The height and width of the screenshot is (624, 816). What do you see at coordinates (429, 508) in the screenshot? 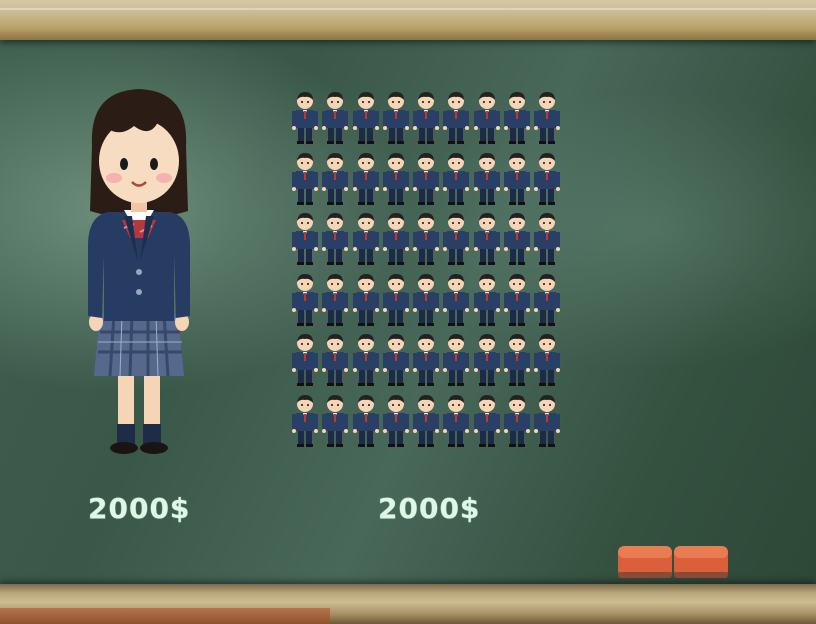
I see `right-price-caption: 2000$` at bounding box center [429, 508].